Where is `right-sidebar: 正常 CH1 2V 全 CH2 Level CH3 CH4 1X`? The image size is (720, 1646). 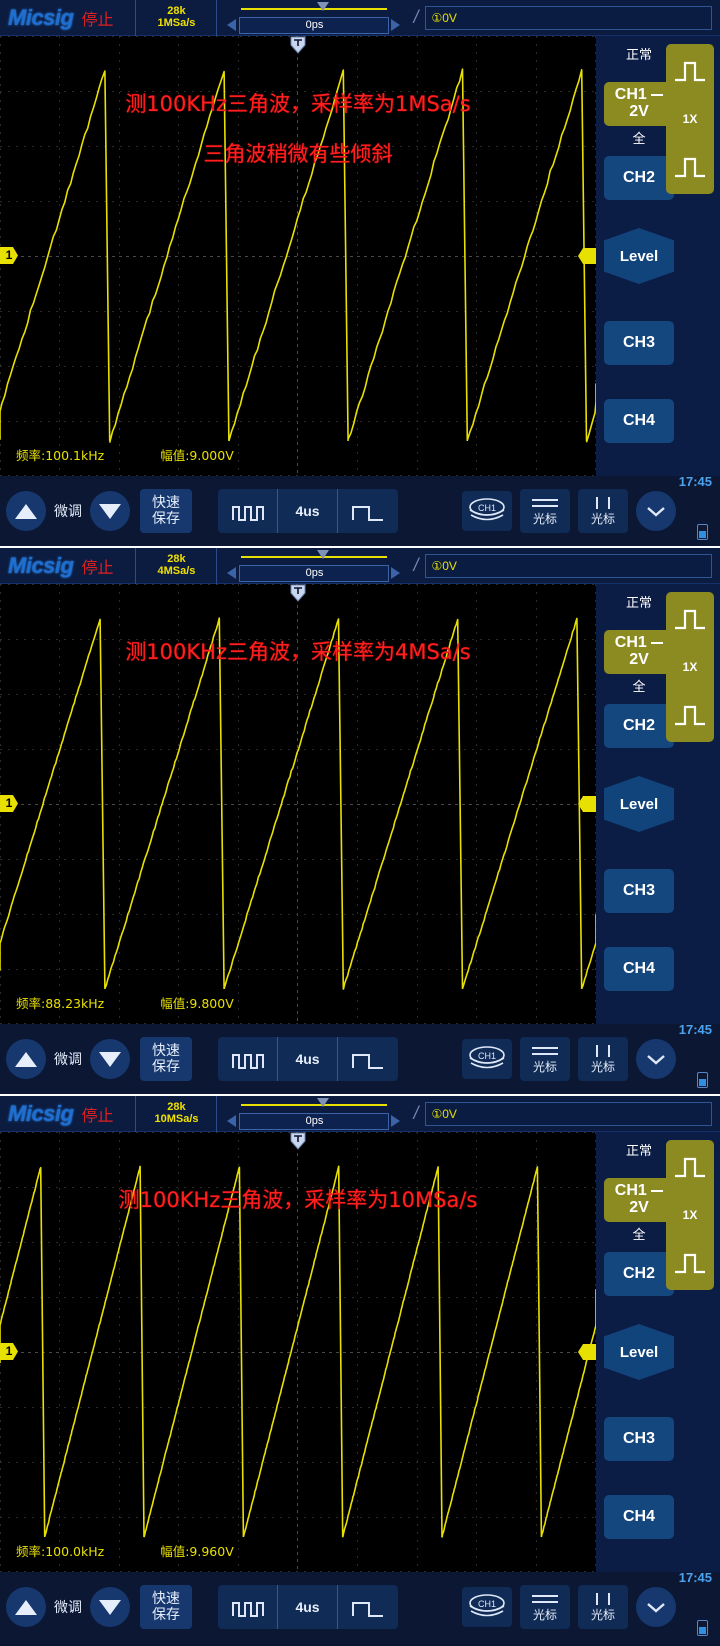
right-sidebar: 正常 CH1 2V 全 CH2 Level CH3 CH4 1X is located at coordinates (658, 804).